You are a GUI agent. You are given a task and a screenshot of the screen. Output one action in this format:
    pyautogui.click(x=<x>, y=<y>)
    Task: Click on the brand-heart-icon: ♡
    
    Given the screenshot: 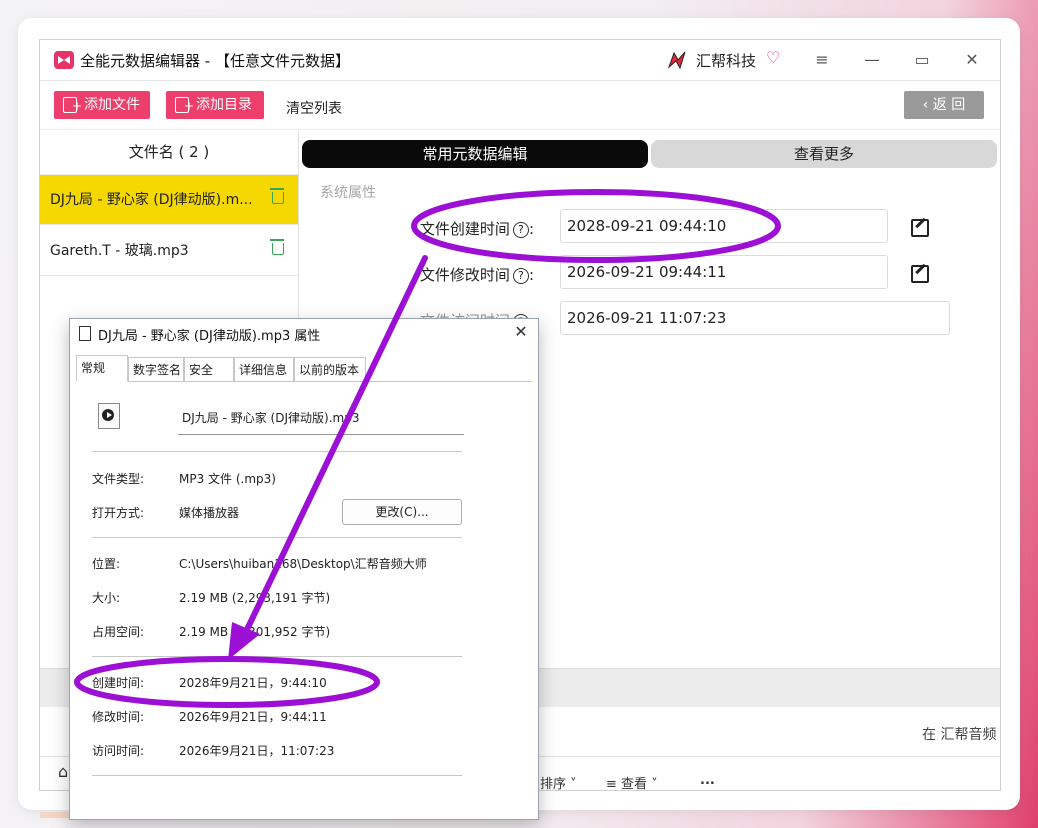 What is the action you would take?
    pyautogui.click(x=773, y=57)
    